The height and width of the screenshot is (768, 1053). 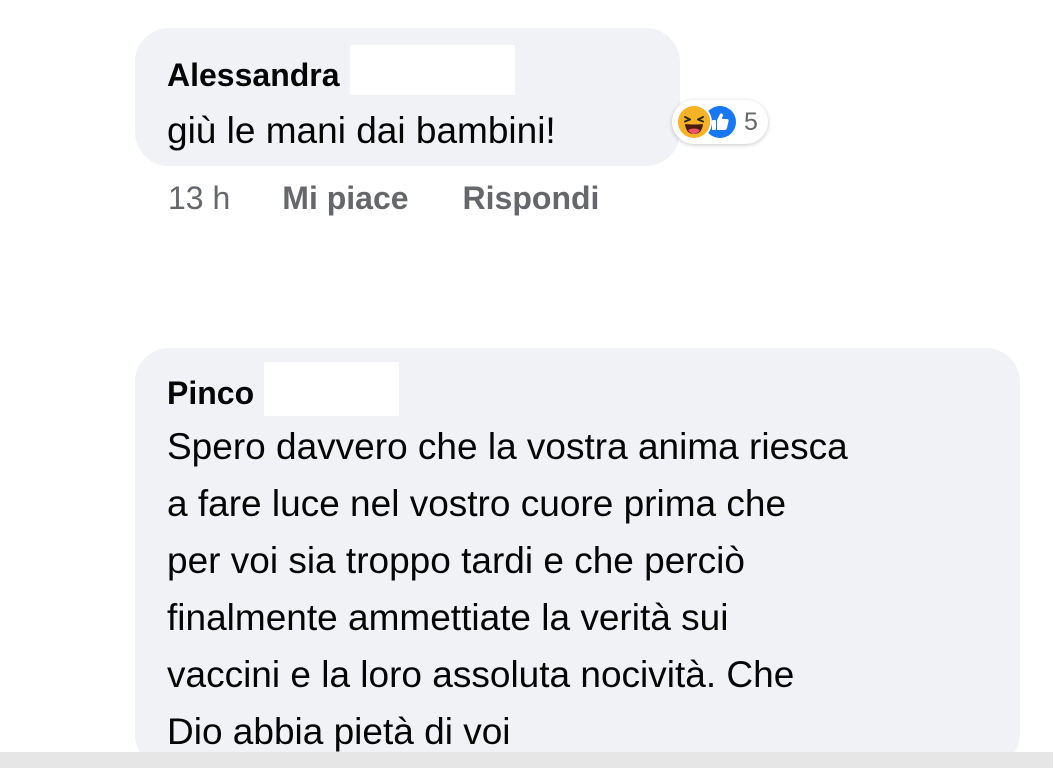 I want to click on comment-text-line: finalmente ammettiate la verità sui, so click(x=448, y=617).